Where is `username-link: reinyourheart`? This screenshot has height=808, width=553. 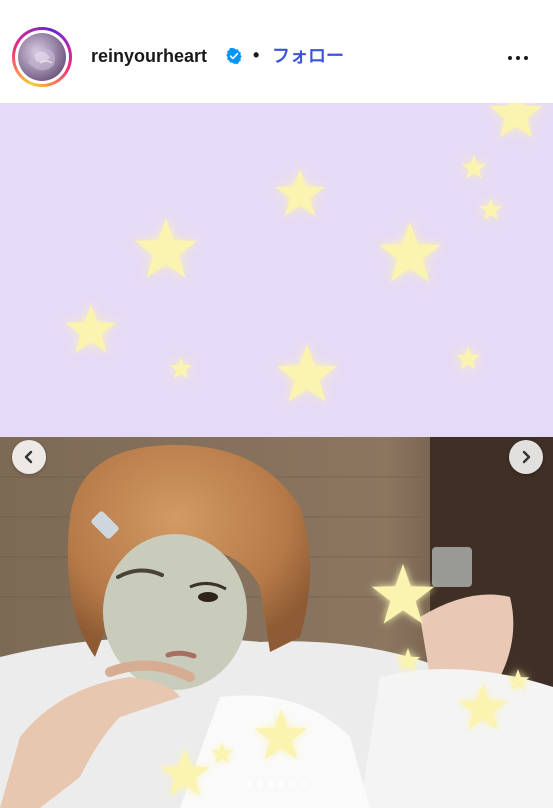 username-link: reinyourheart is located at coordinates (149, 56).